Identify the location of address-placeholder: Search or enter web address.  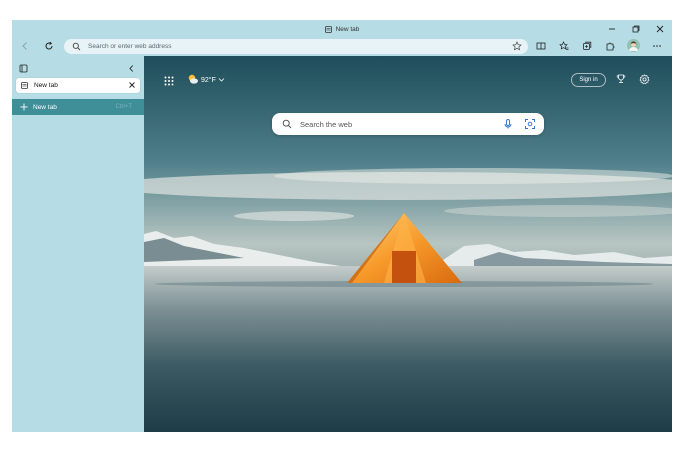
(130, 46).